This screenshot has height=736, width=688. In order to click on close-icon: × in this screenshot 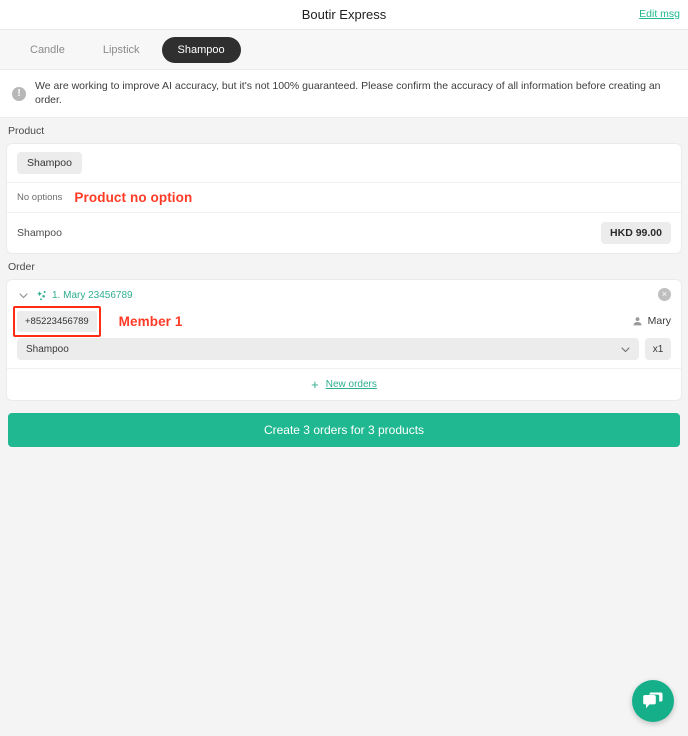, I will do `click(664, 295)`.